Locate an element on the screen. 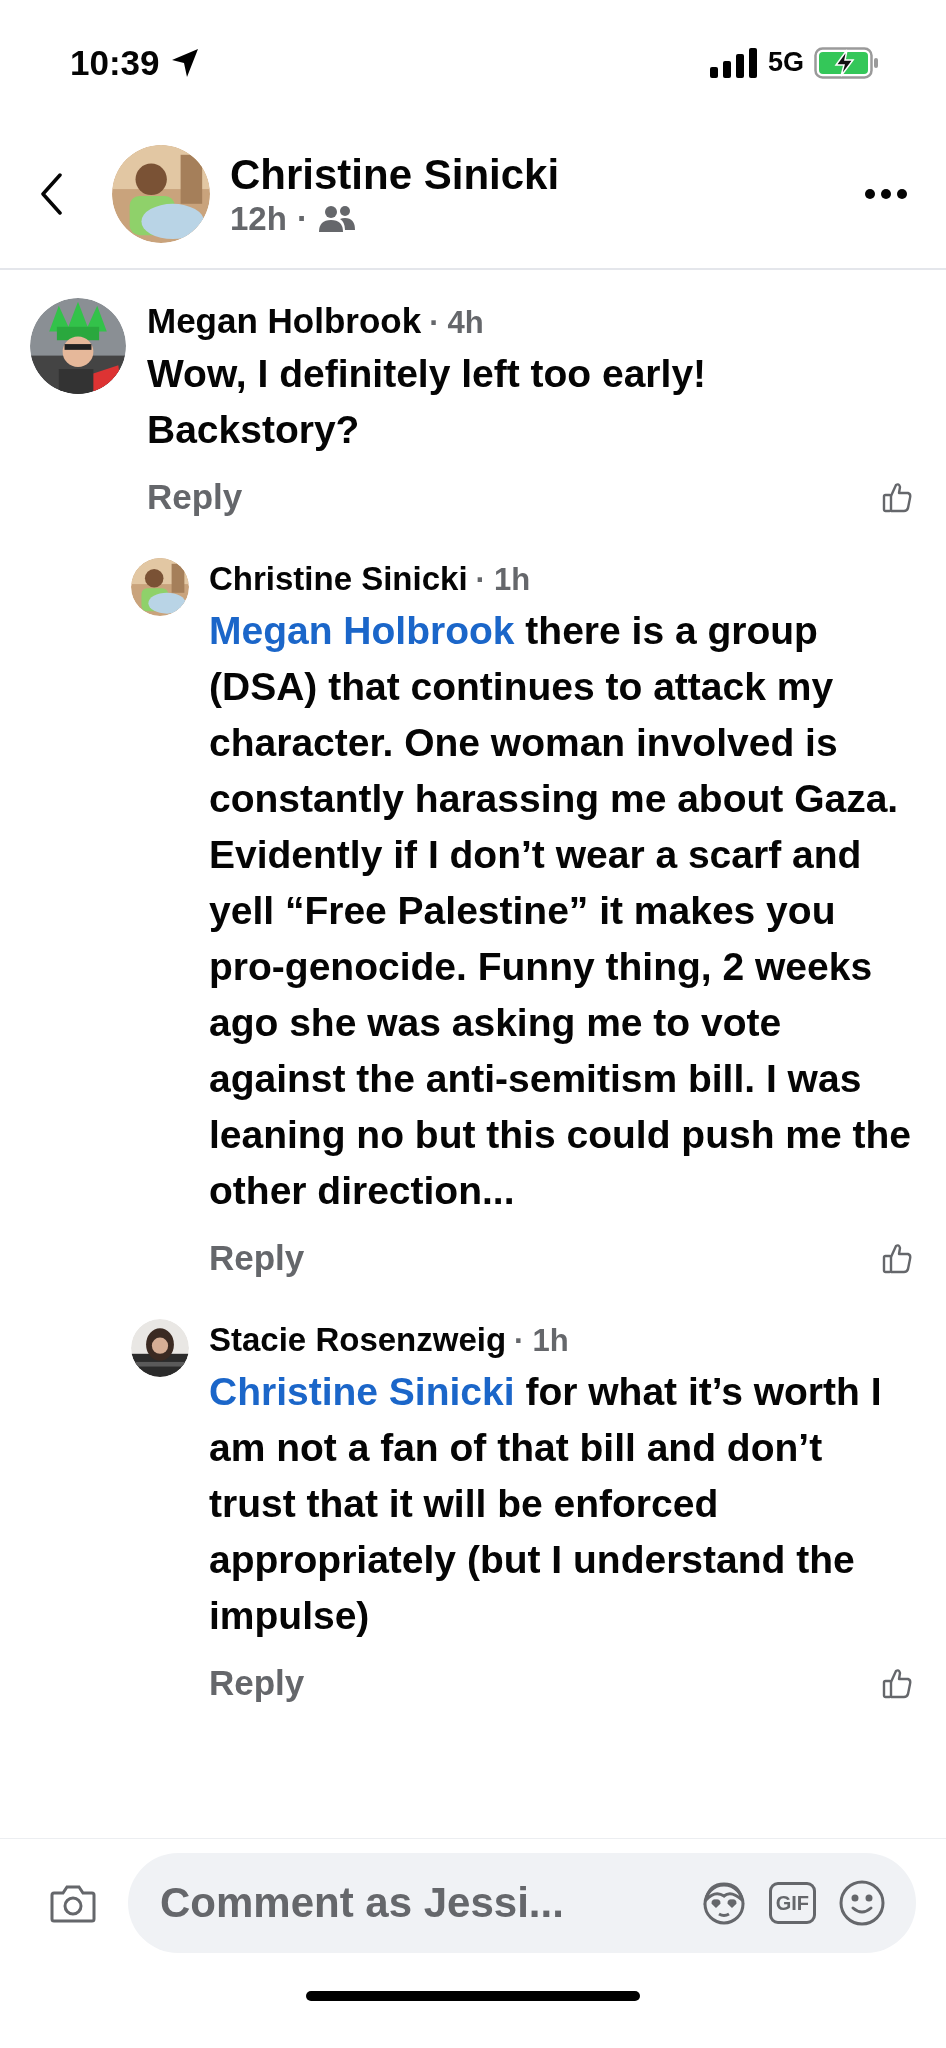 The image size is (946, 2048). post-time: 12h is located at coordinates (258, 218).